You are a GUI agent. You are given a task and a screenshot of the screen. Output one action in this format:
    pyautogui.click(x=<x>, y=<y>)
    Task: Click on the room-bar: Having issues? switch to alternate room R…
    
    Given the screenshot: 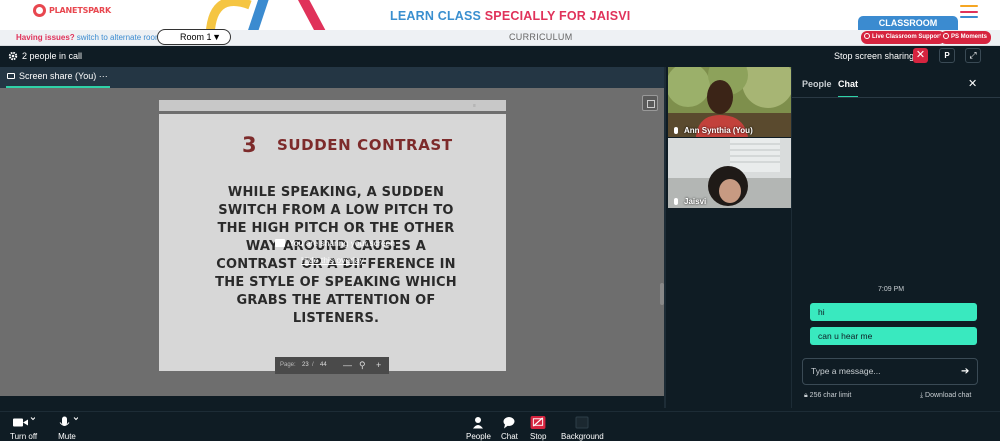 What is the action you would take?
    pyautogui.click(x=500, y=37)
    